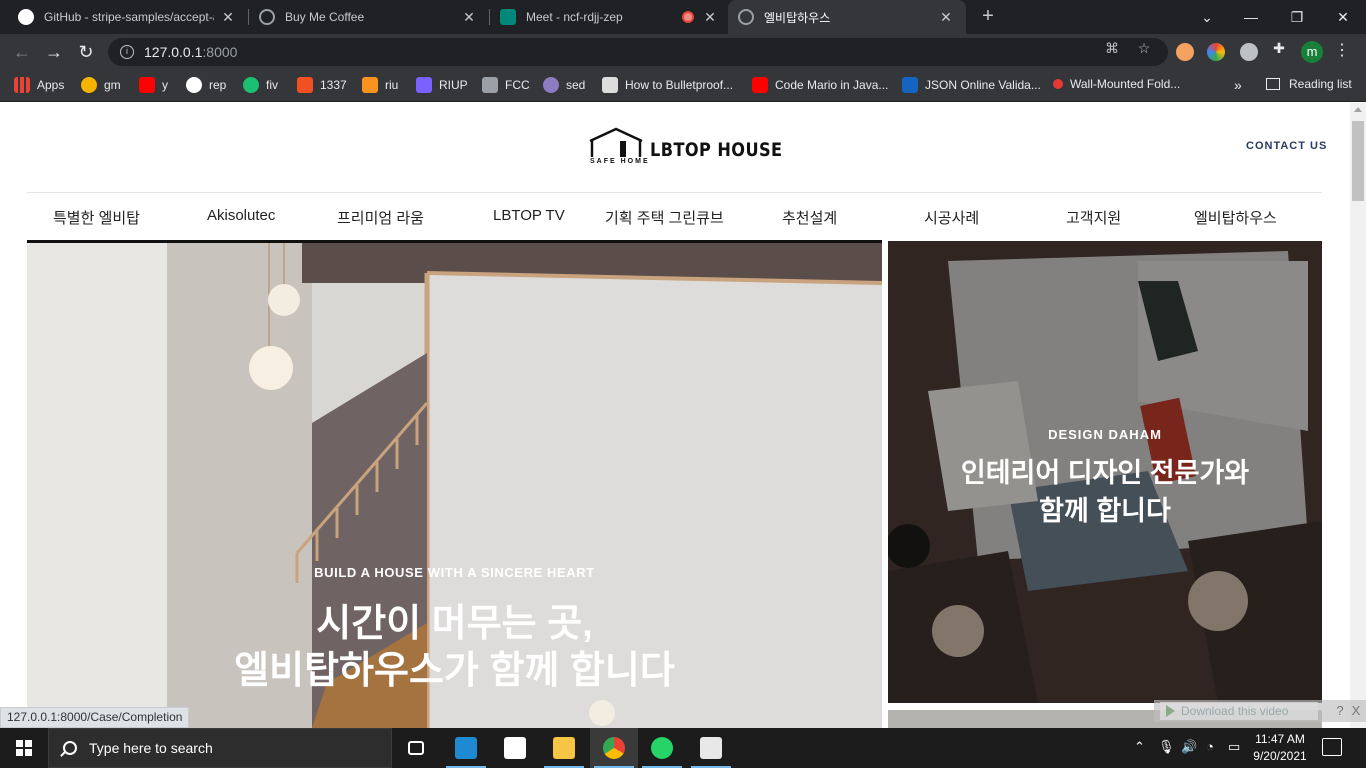 This screenshot has height=768, width=1366. I want to click on bookmark-riup: RIUP, so click(442, 85).